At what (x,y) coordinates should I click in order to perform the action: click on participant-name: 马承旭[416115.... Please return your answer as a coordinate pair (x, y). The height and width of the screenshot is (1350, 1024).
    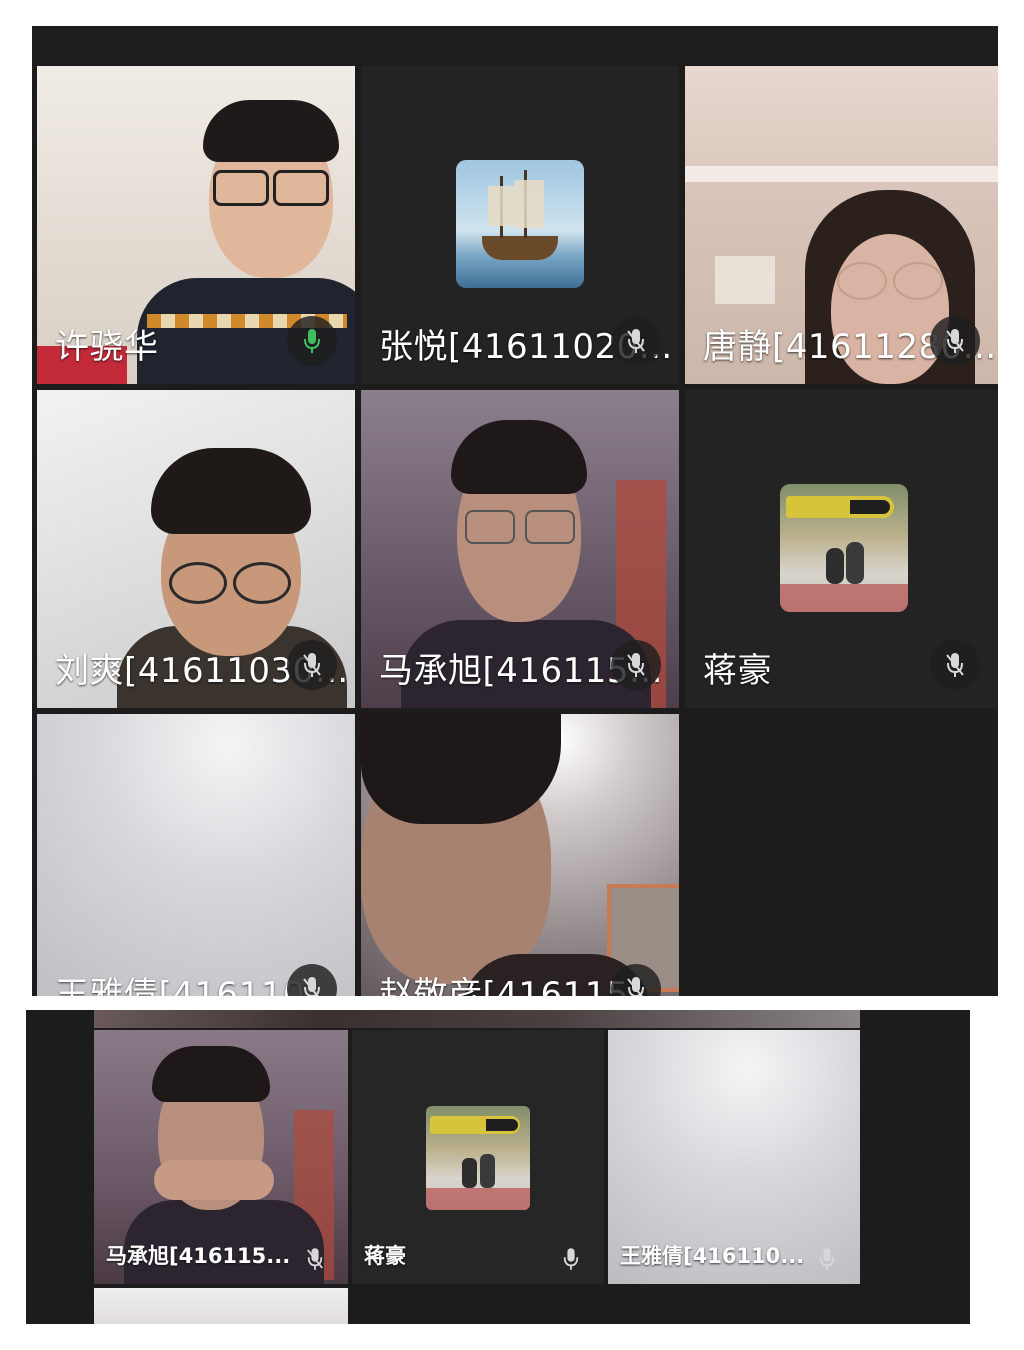
    Looking at the image, I should click on (198, 1256).